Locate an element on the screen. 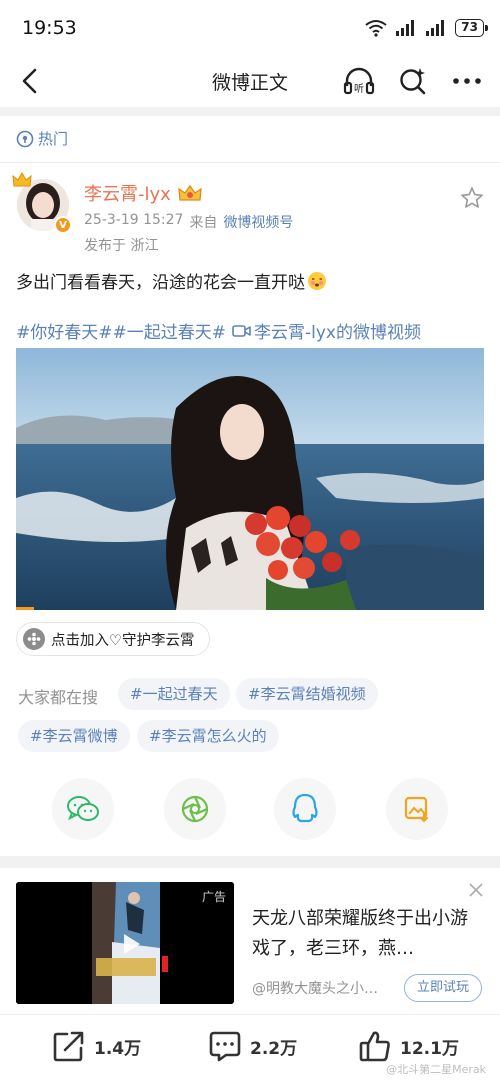  share-moments-button is located at coordinates (195, 809).